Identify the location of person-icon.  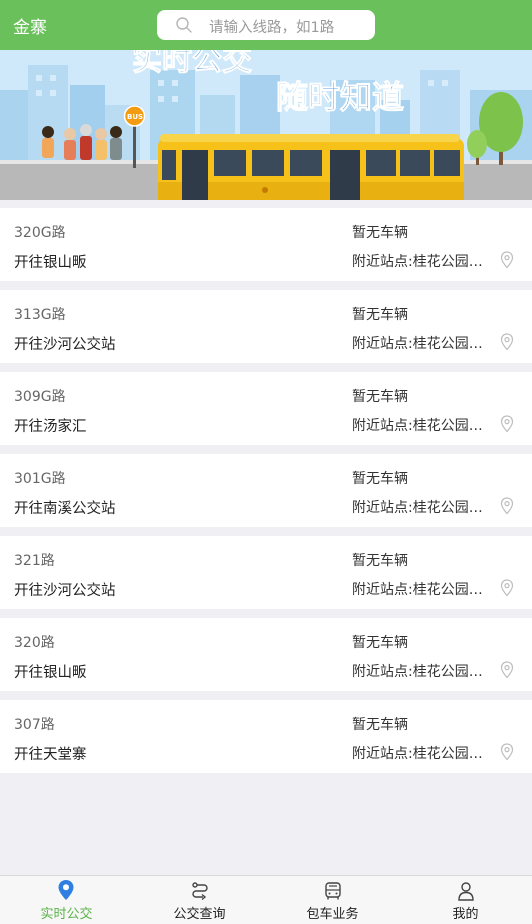
(466, 893).